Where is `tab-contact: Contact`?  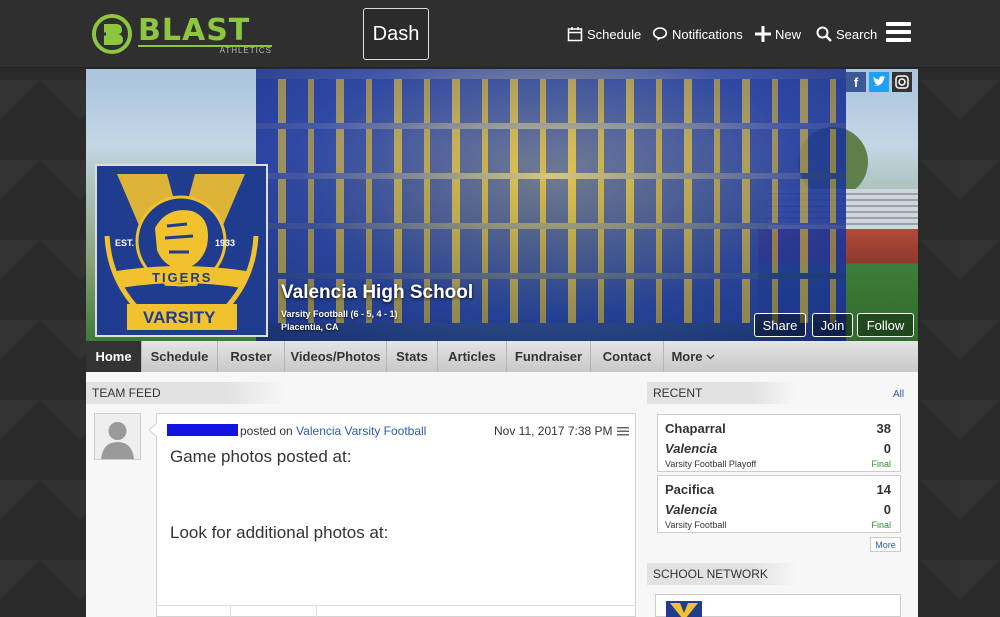
tab-contact: Contact is located at coordinates (627, 356).